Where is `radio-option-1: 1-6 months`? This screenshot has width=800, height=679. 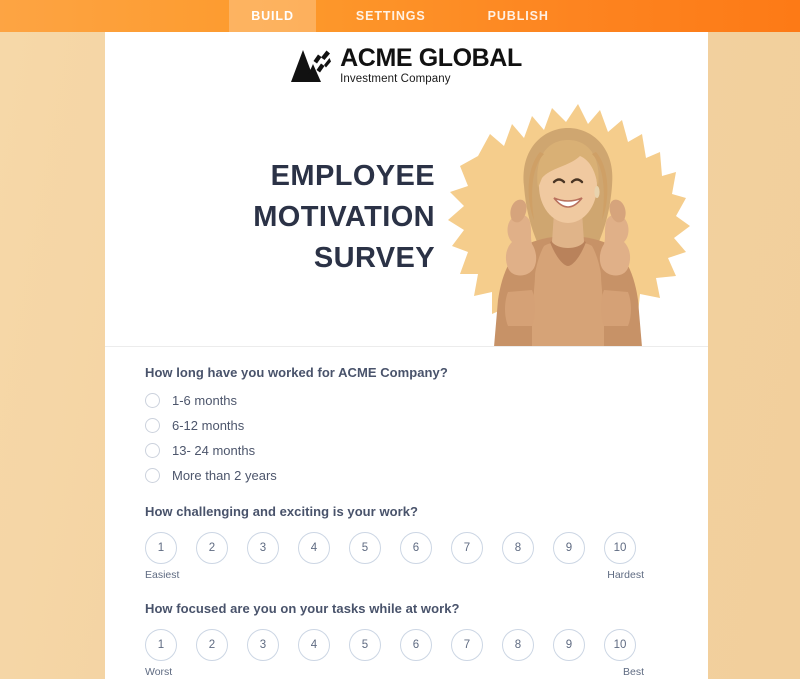 radio-option-1: 1-6 months is located at coordinates (426, 400).